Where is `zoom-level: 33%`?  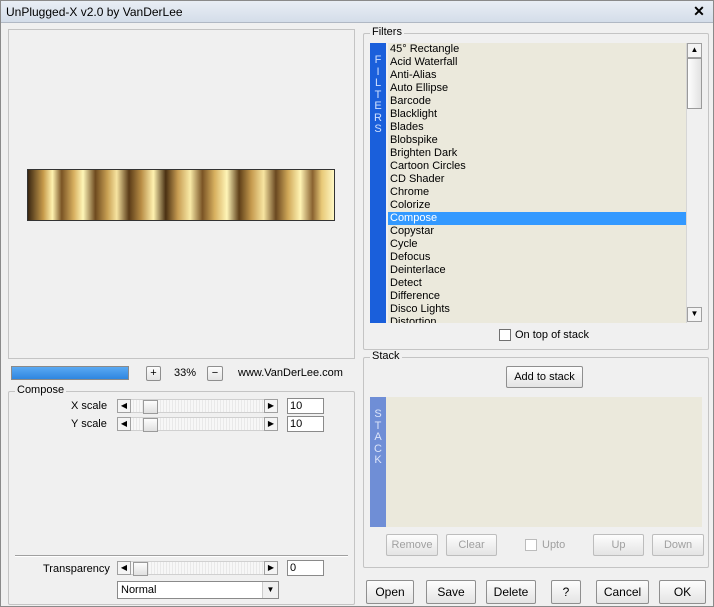
zoom-level: 33% is located at coordinates (185, 373).